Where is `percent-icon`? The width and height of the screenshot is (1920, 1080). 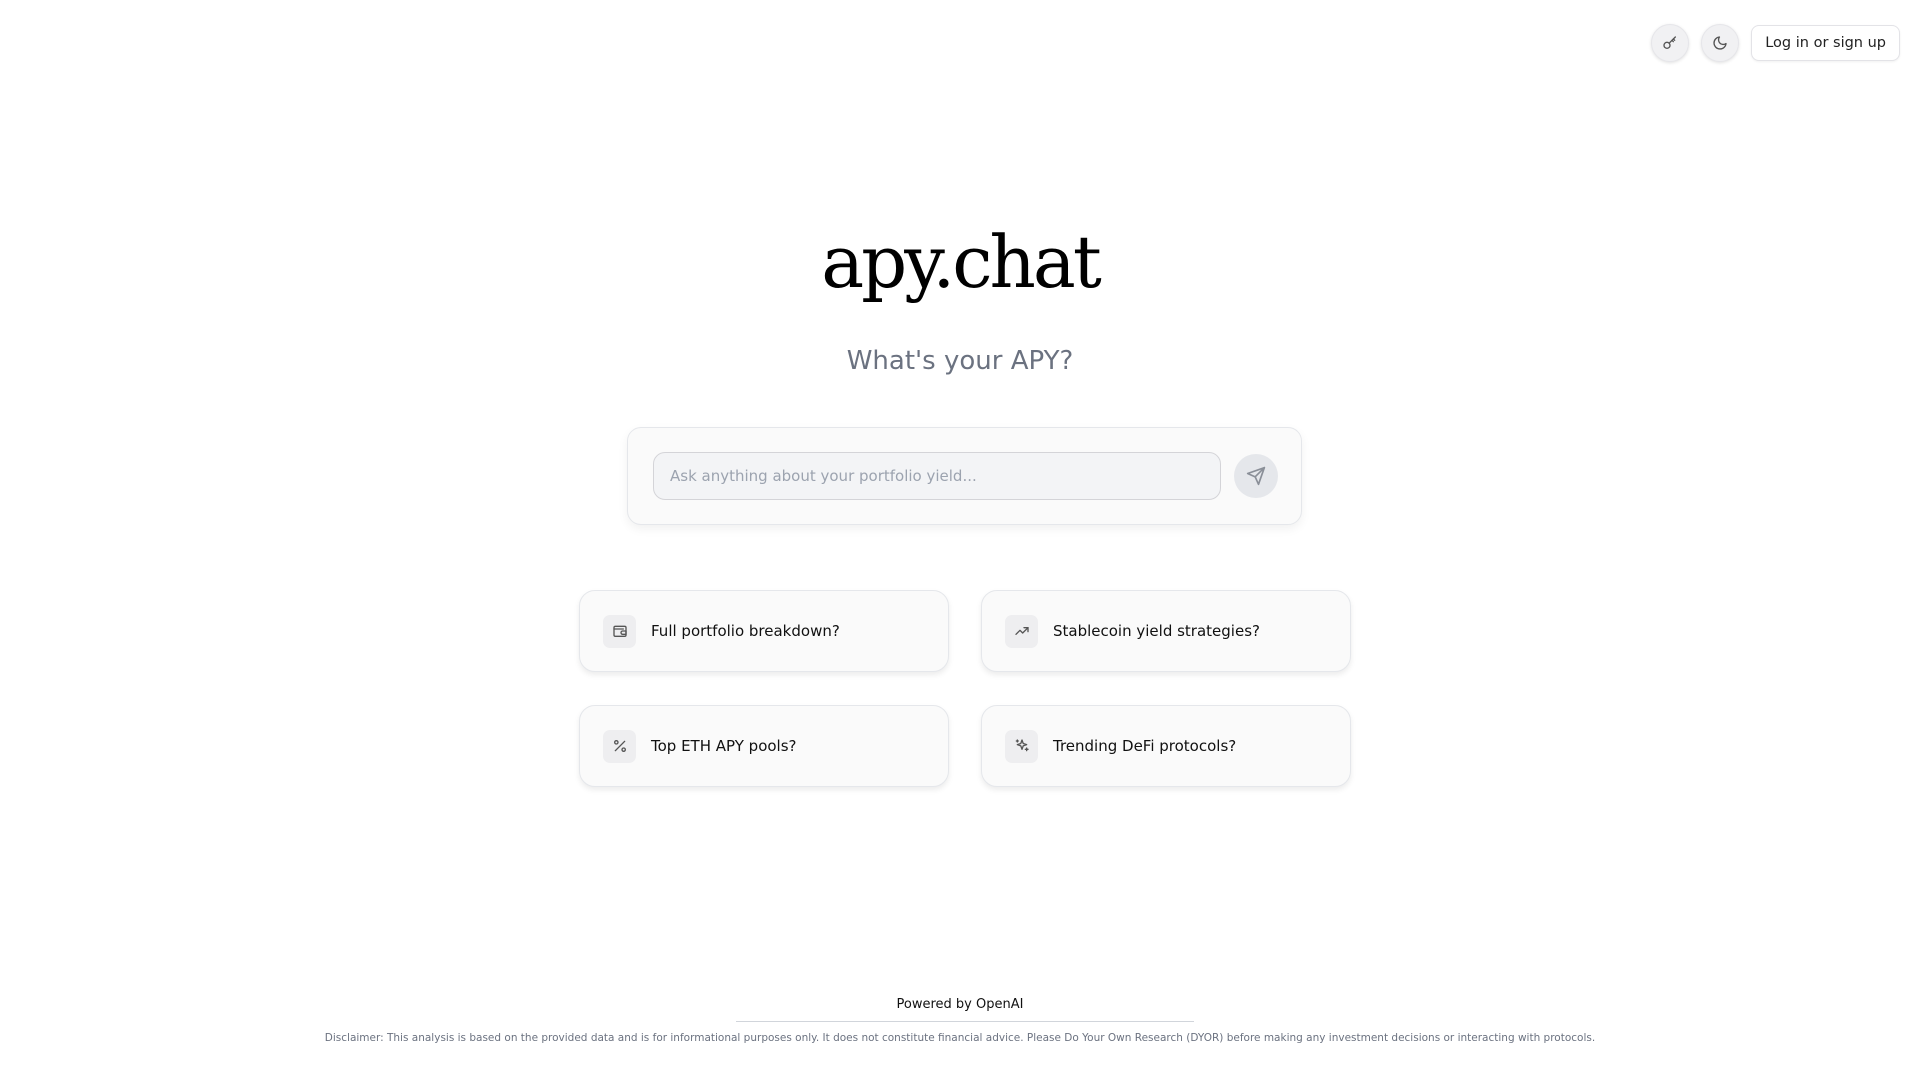
percent-icon is located at coordinates (619, 746).